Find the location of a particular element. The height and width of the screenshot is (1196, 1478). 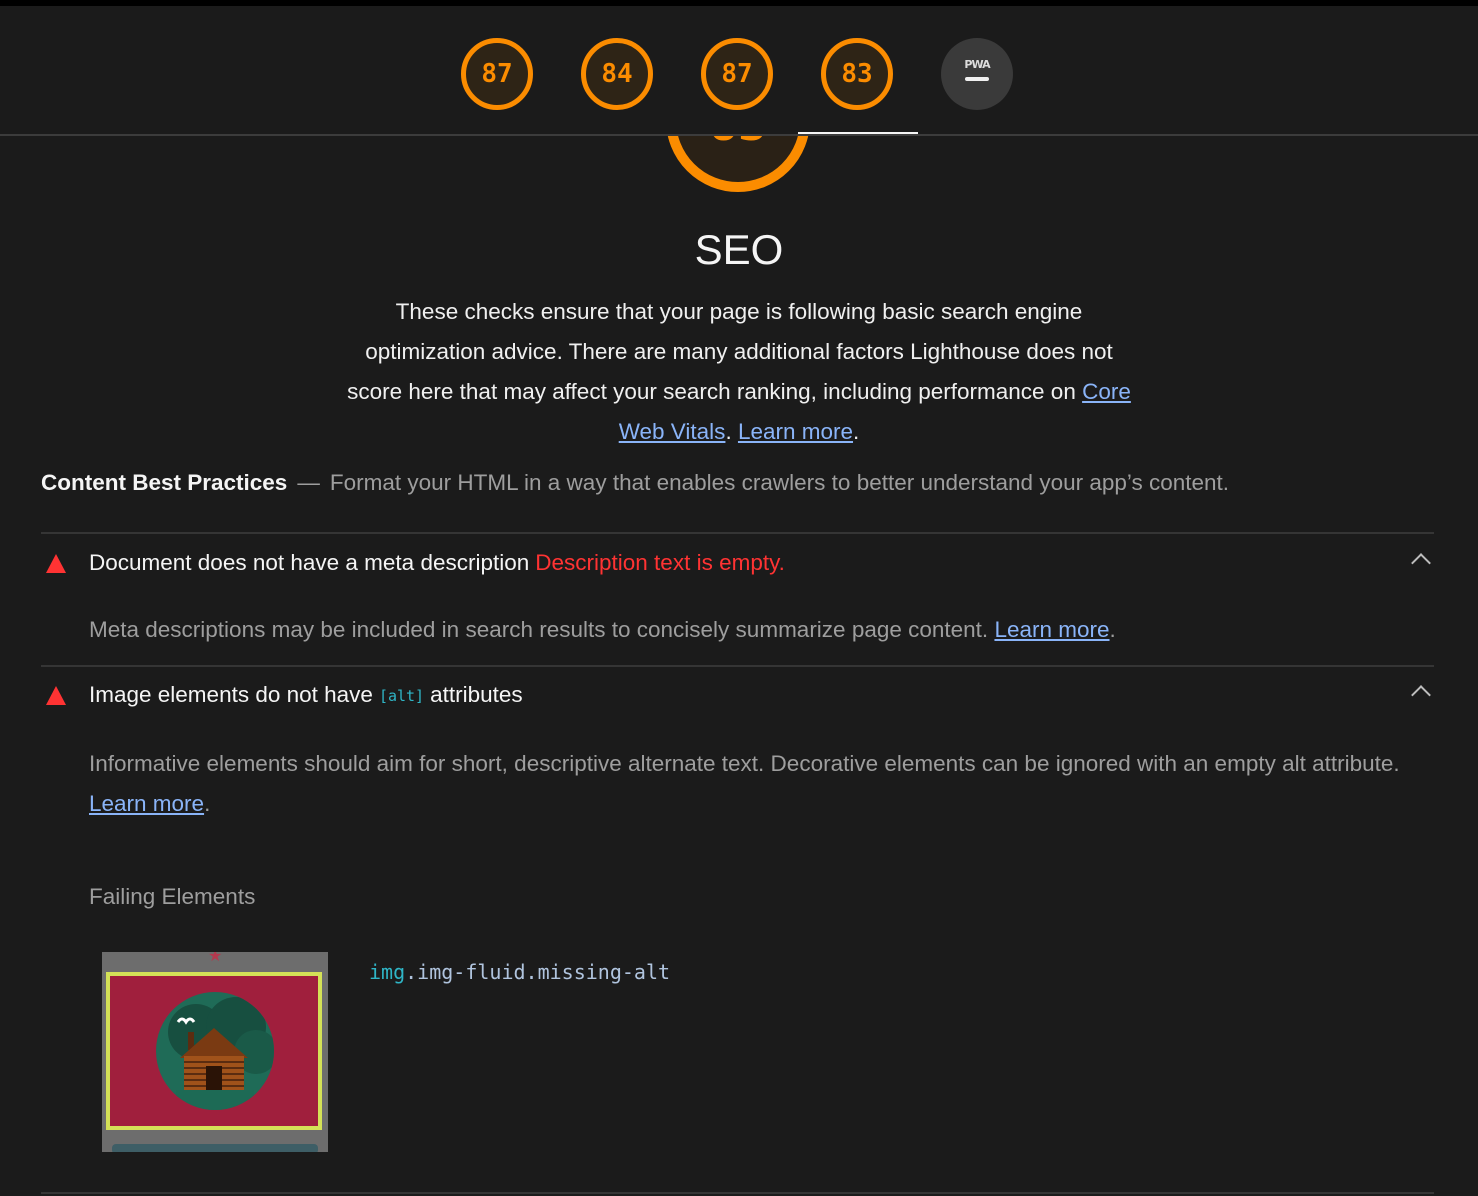

accessibility-gauge: 84 is located at coordinates (617, 74).